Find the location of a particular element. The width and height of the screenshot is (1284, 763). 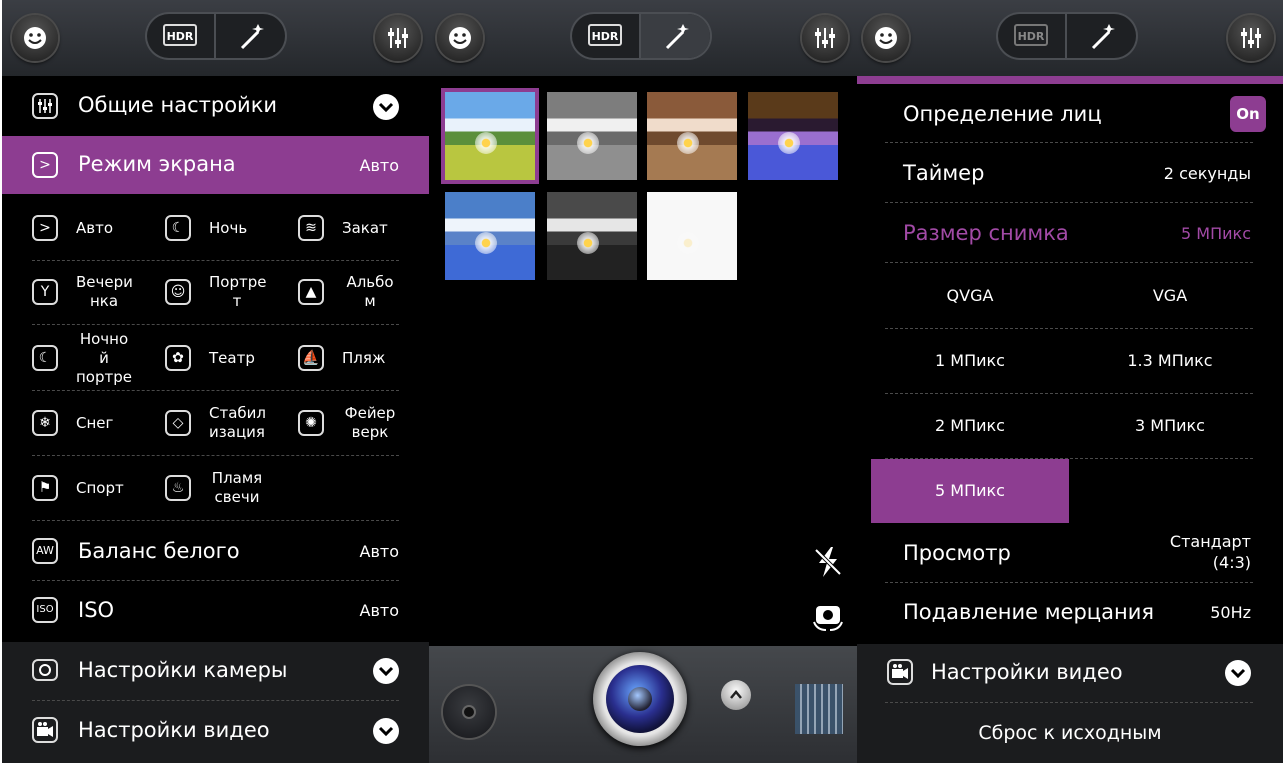

scene-label-line: Стабил is located at coordinates (237, 413).